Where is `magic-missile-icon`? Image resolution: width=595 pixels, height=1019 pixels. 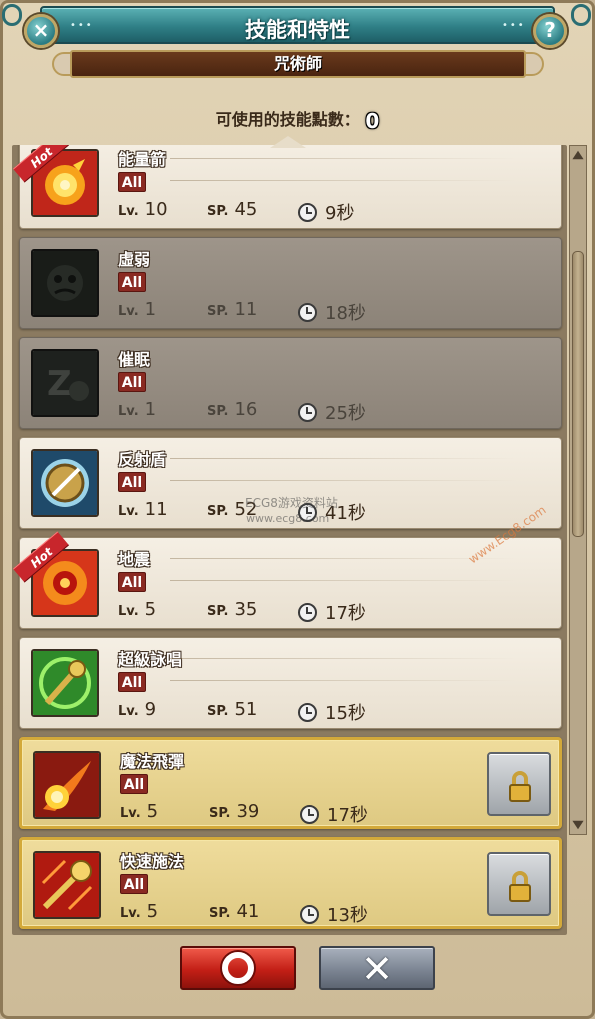 magic-missile-icon is located at coordinates (67, 785).